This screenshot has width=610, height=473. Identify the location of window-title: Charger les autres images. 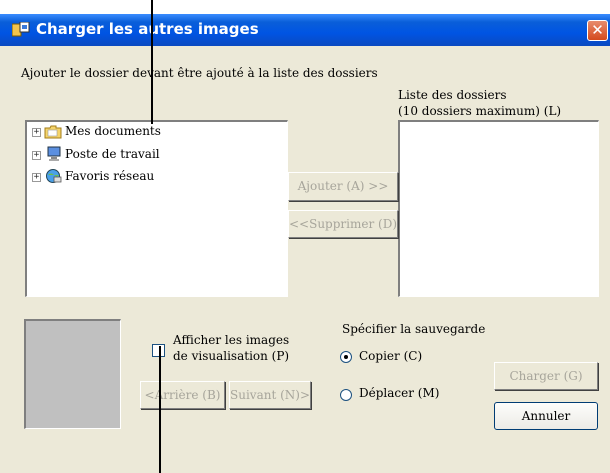
(147, 29).